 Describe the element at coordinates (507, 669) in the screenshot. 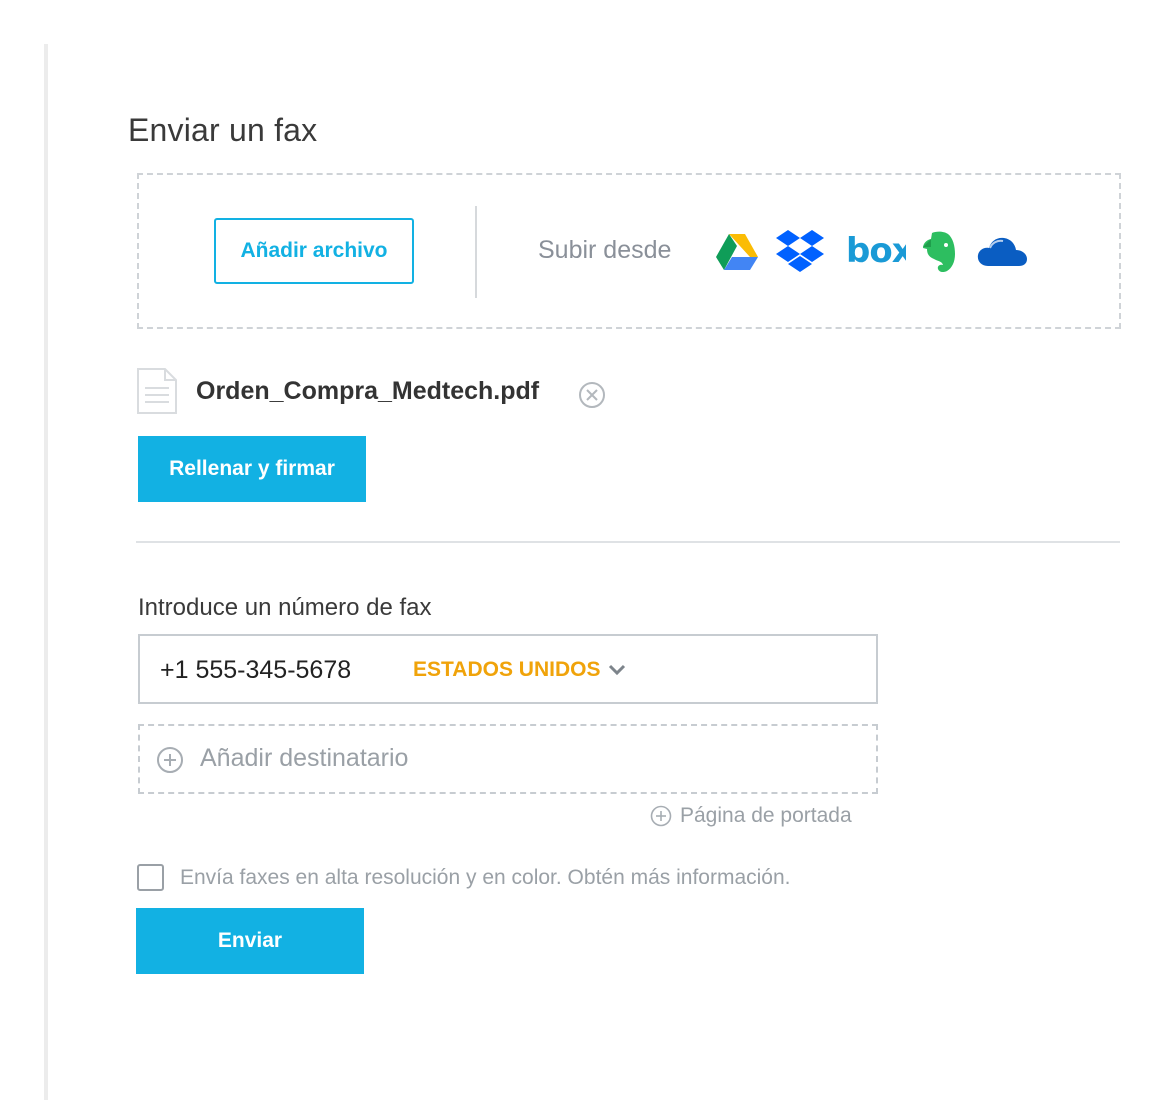

I see `country-selector-label: ESTADOS UNIDOS` at that location.